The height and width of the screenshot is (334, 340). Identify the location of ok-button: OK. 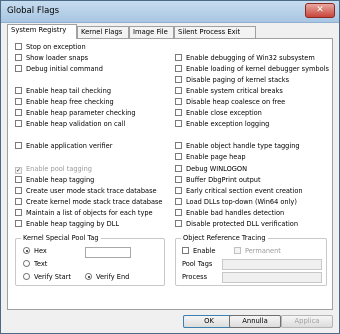
(209, 321).